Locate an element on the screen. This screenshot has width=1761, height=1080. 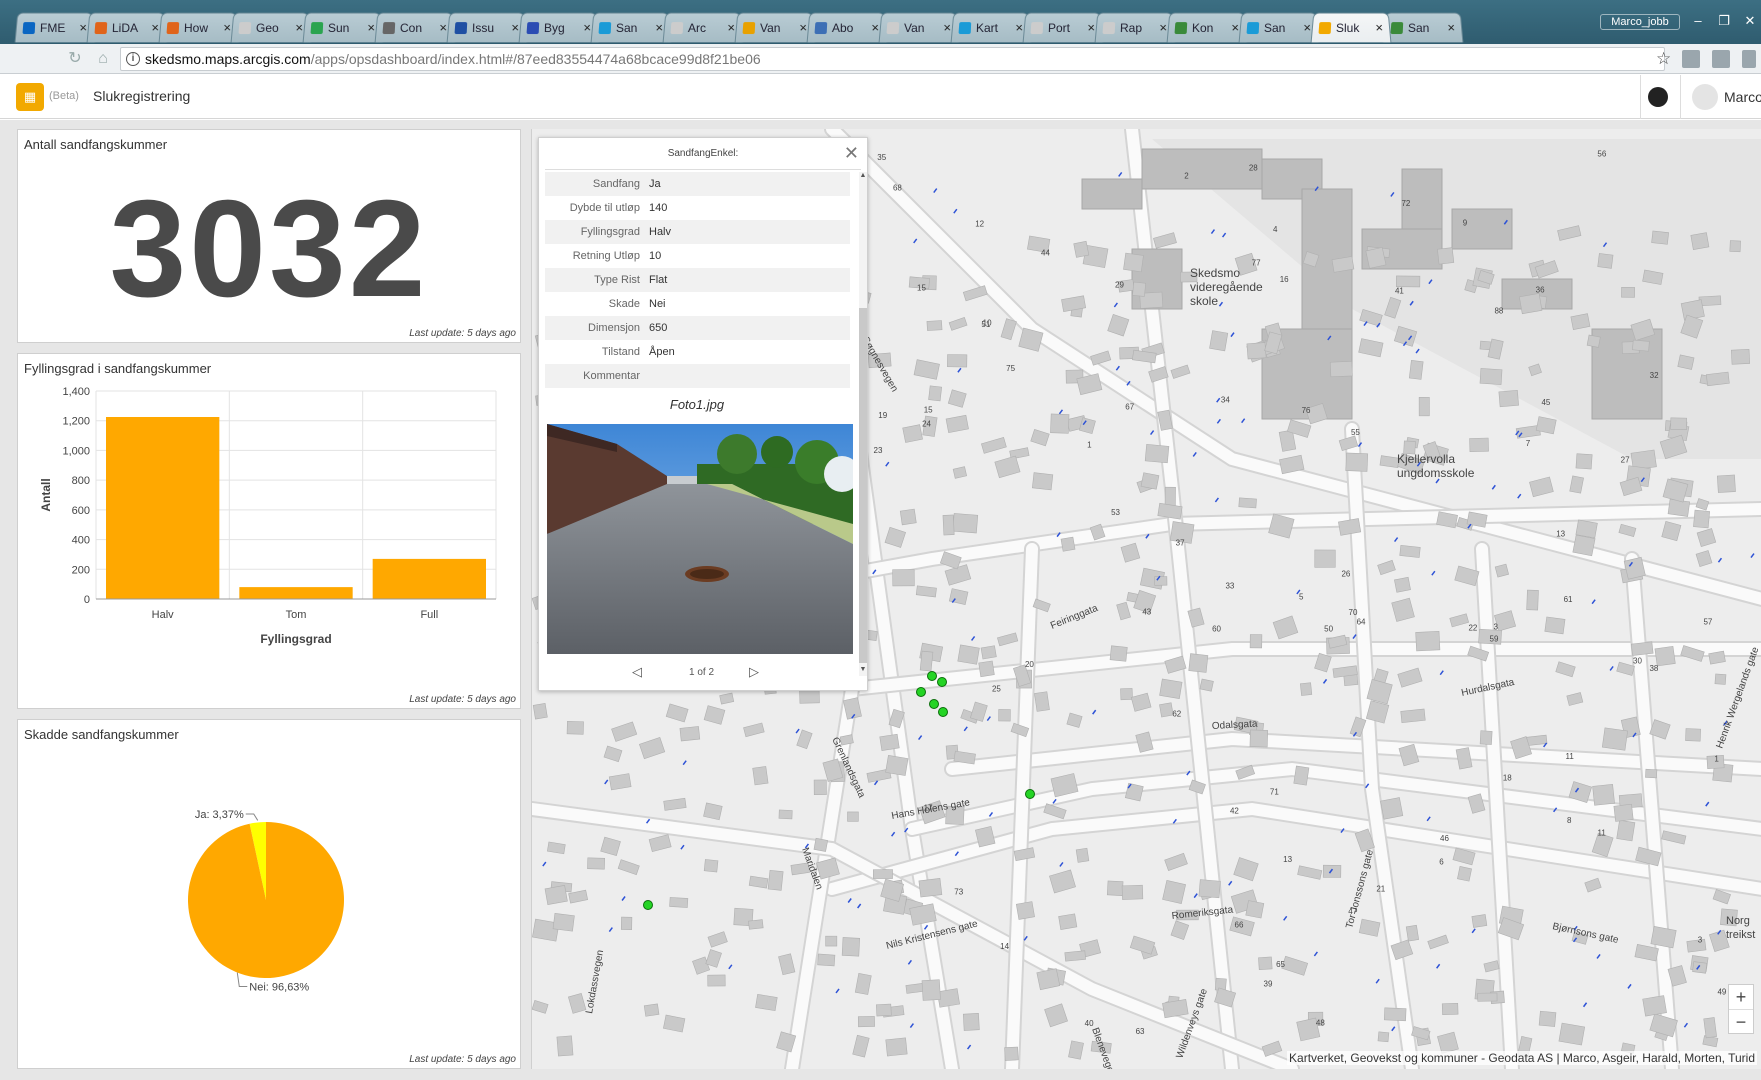
home-icon: ⌂ is located at coordinates (103, 59).